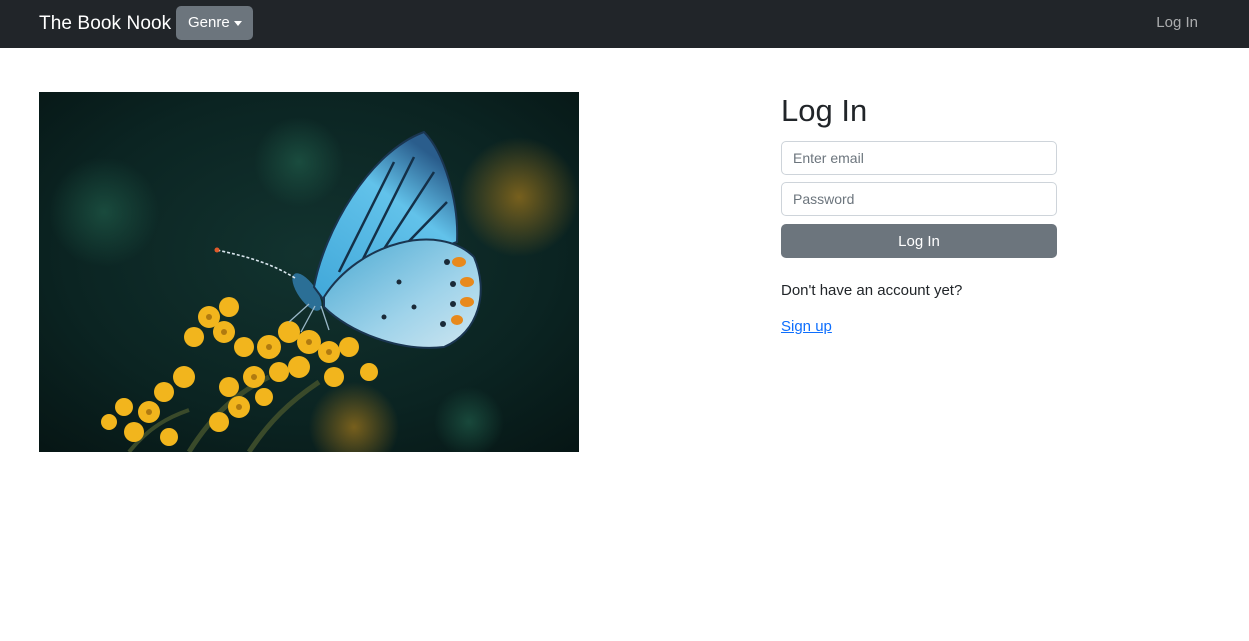  I want to click on login-heading: Log In, so click(824, 110).